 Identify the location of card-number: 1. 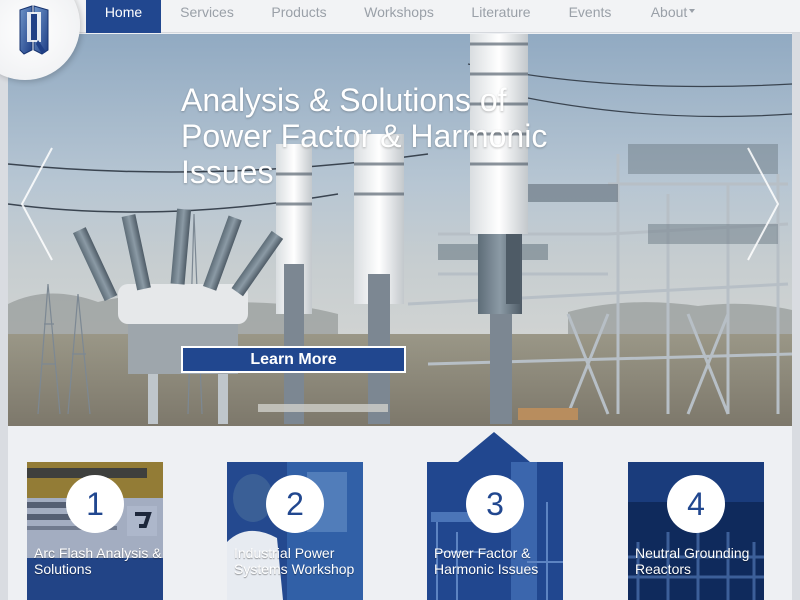
(95, 504).